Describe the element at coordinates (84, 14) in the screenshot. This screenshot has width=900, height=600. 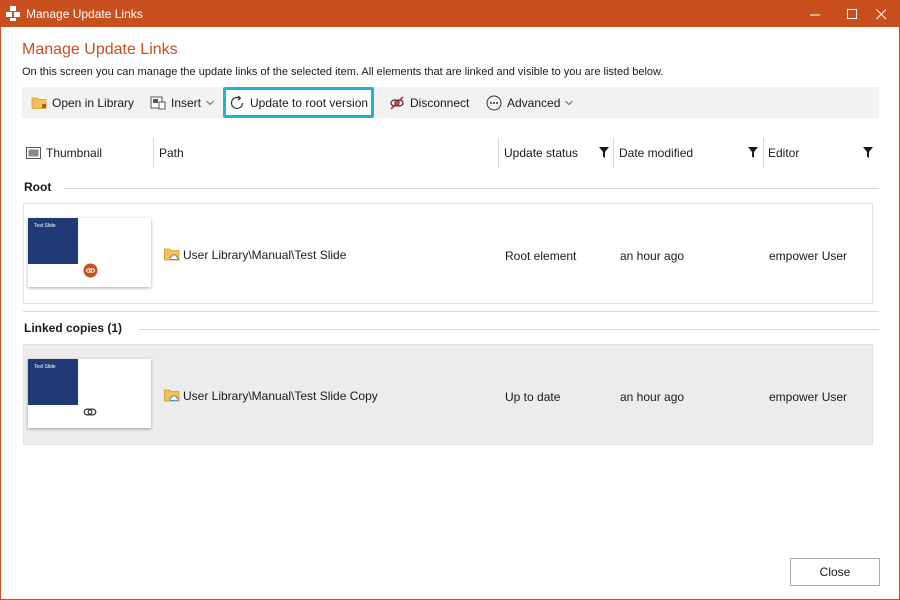
I see `window-title: Manage Update Links` at that location.